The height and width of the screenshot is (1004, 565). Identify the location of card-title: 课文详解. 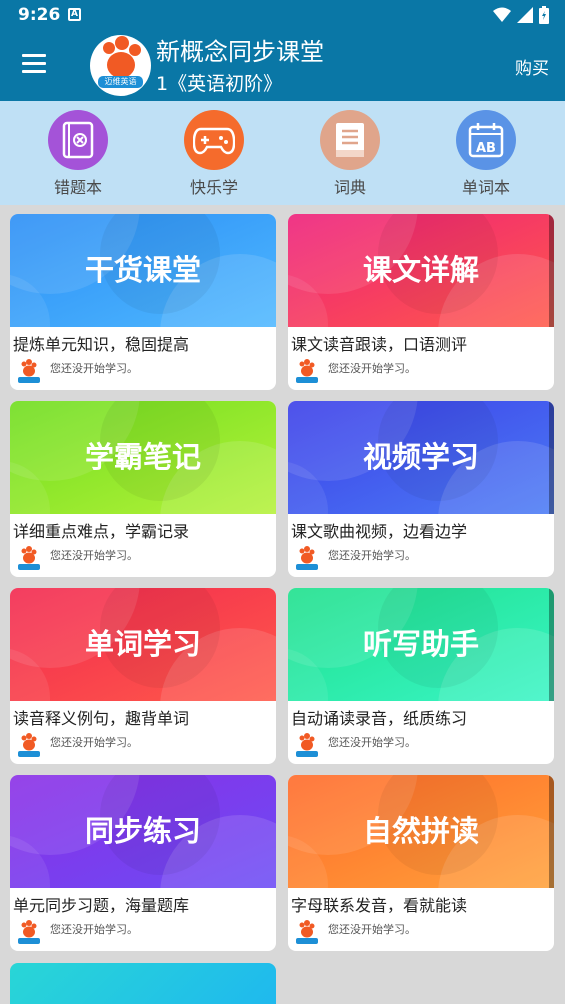
(420, 270).